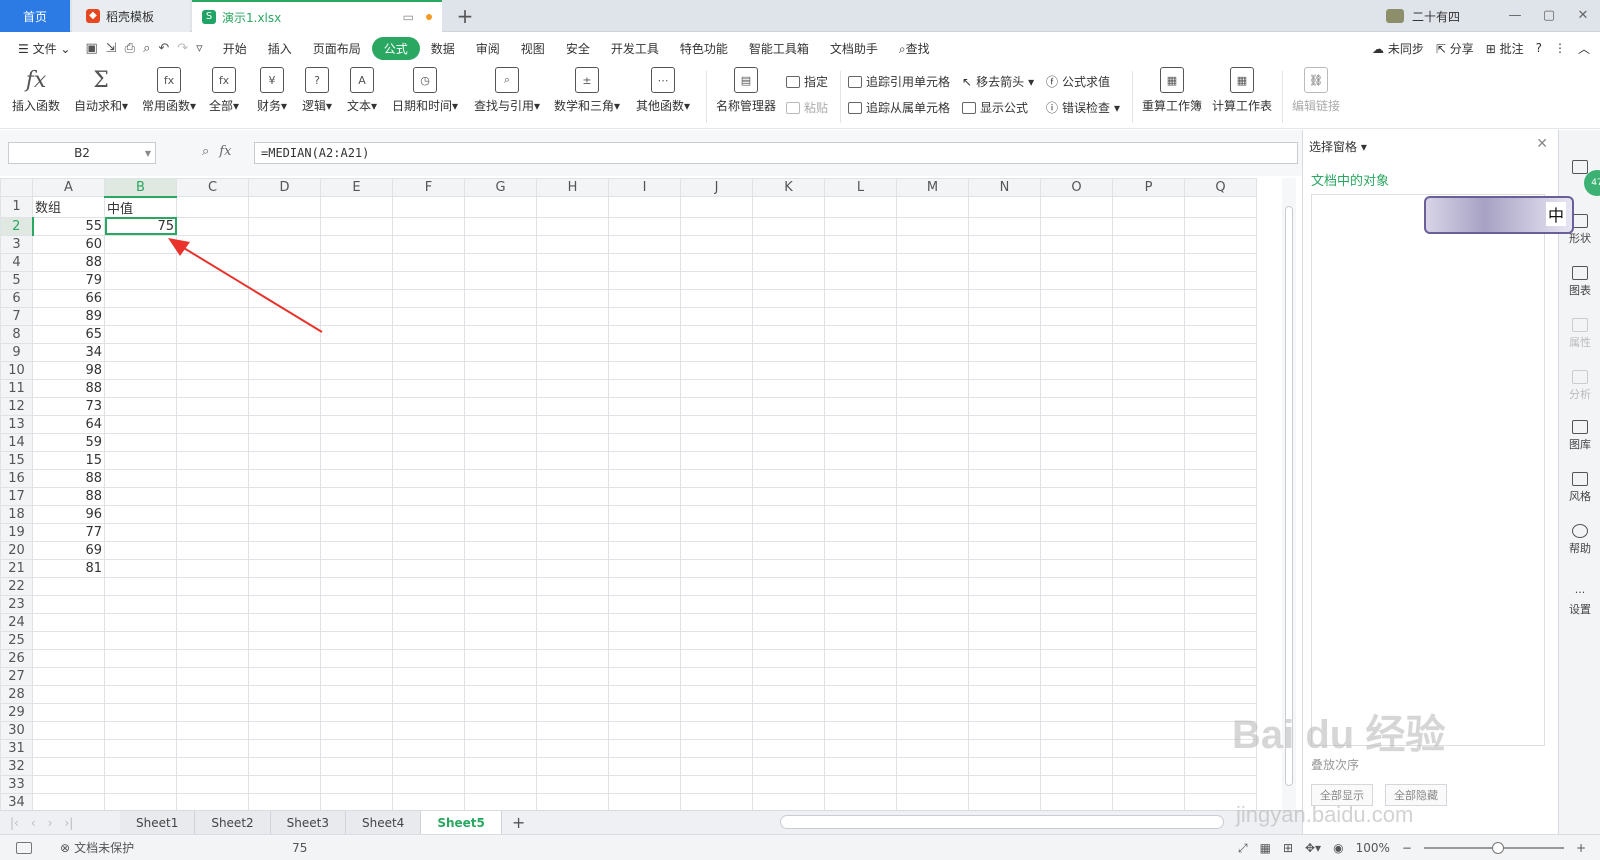 This screenshot has width=1600, height=860. What do you see at coordinates (284, 550) in the screenshot?
I see `cell-D20` at bounding box center [284, 550].